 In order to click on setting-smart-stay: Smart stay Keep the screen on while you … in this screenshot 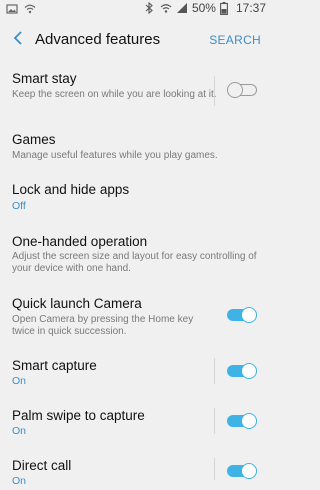, I will do `click(135, 91)`.